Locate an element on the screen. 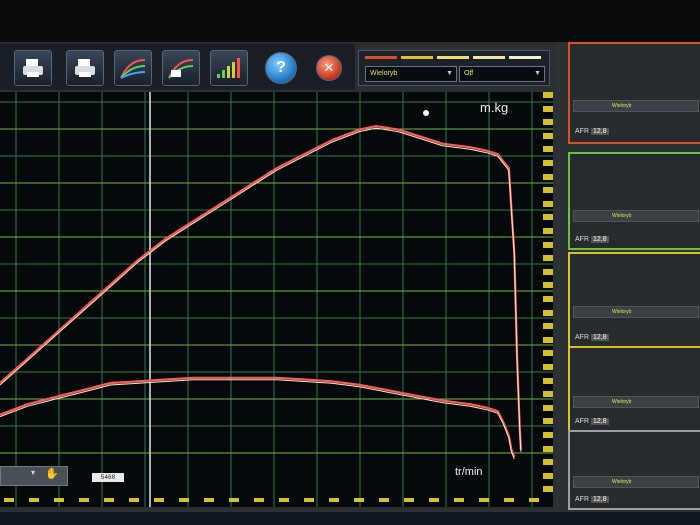 The image size is (700, 525). curve-chart-icon is located at coordinates (133, 69).